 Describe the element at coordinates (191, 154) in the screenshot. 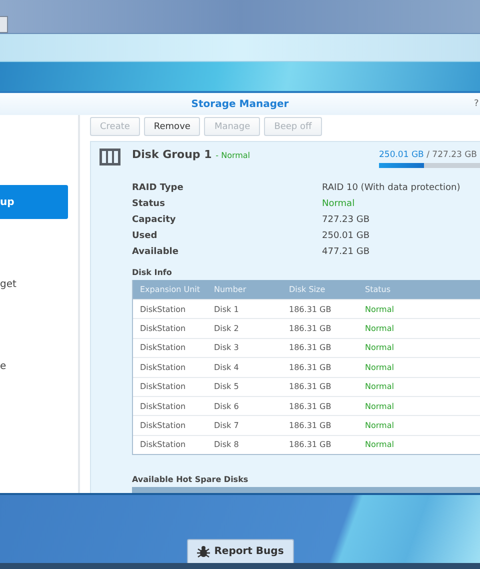

I see `disk-group-title: Disk Group 1 - Normal` at that location.